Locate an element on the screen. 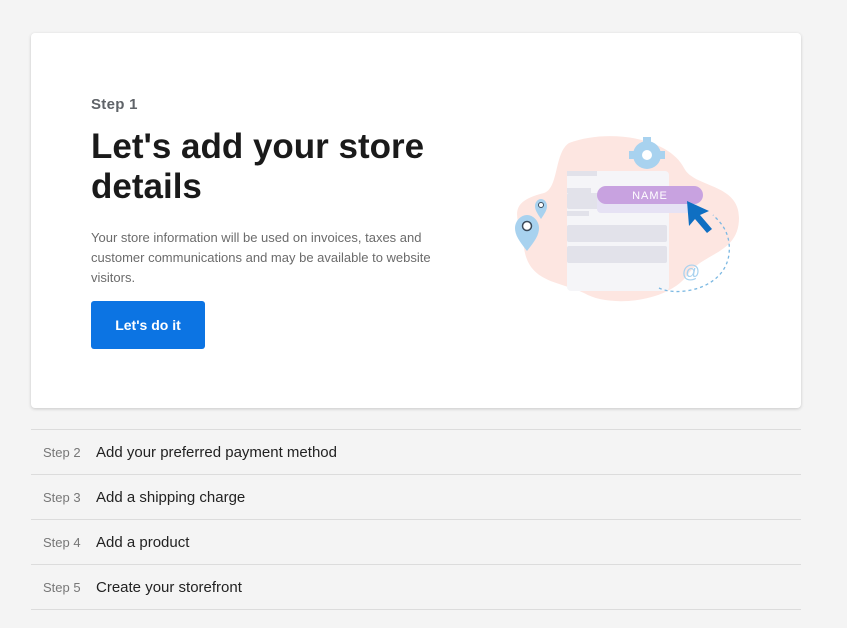 Image resolution: width=847 pixels, height=628 pixels. step-title: Add a shipping charge is located at coordinates (171, 497).